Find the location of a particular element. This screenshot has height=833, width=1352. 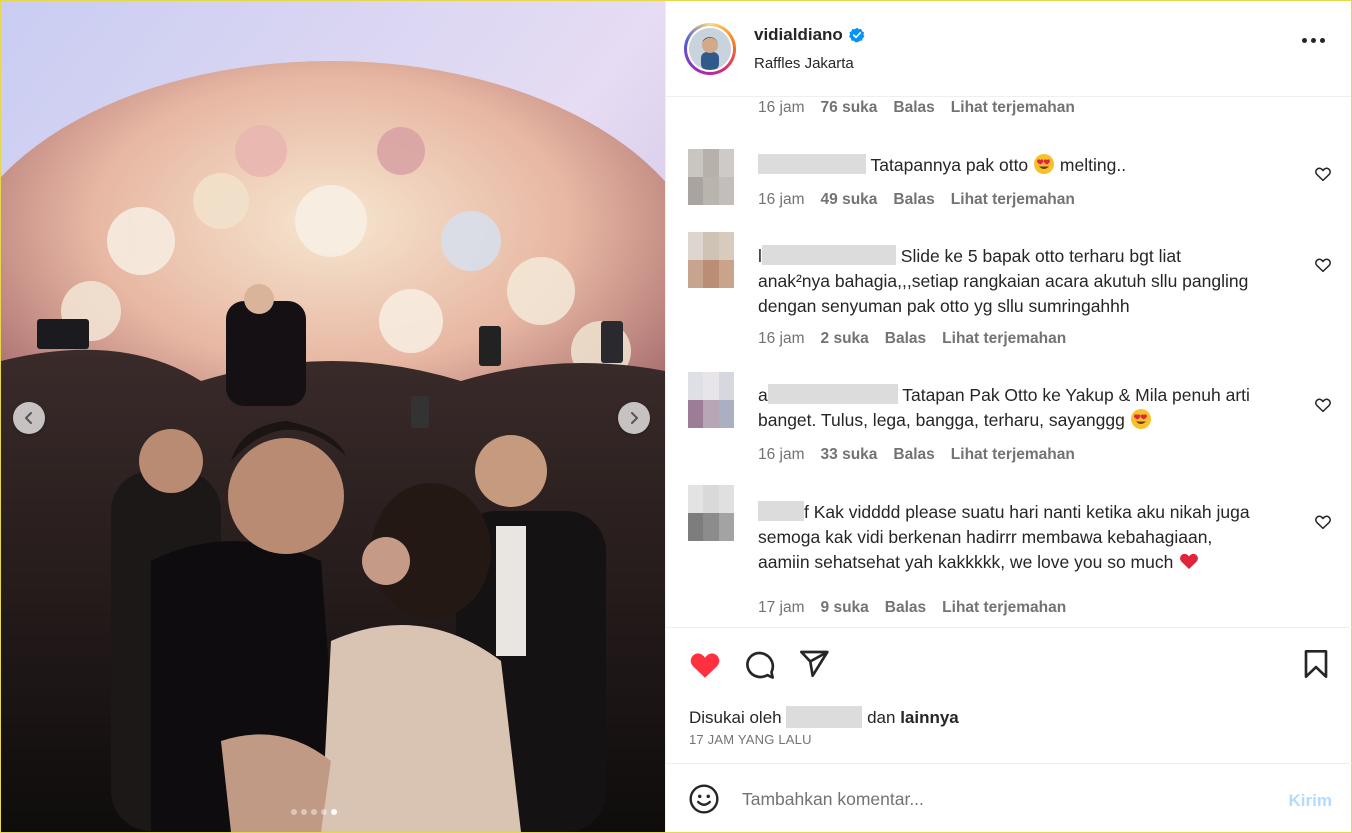

comment-likes: 49 suka is located at coordinates (849, 200).